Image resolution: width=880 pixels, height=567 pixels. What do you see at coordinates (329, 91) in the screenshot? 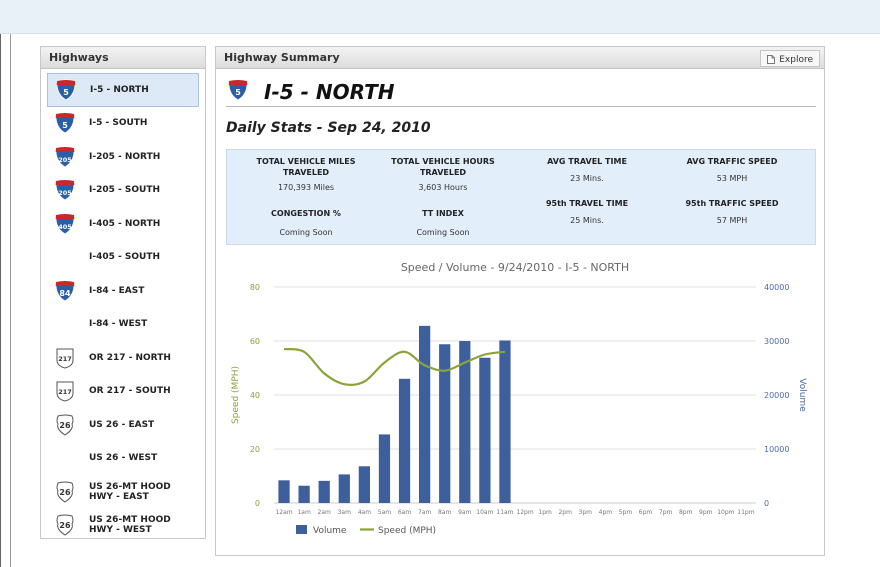
I see `highway-title: I-5 - NORTH` at bounding box center [329, 91].